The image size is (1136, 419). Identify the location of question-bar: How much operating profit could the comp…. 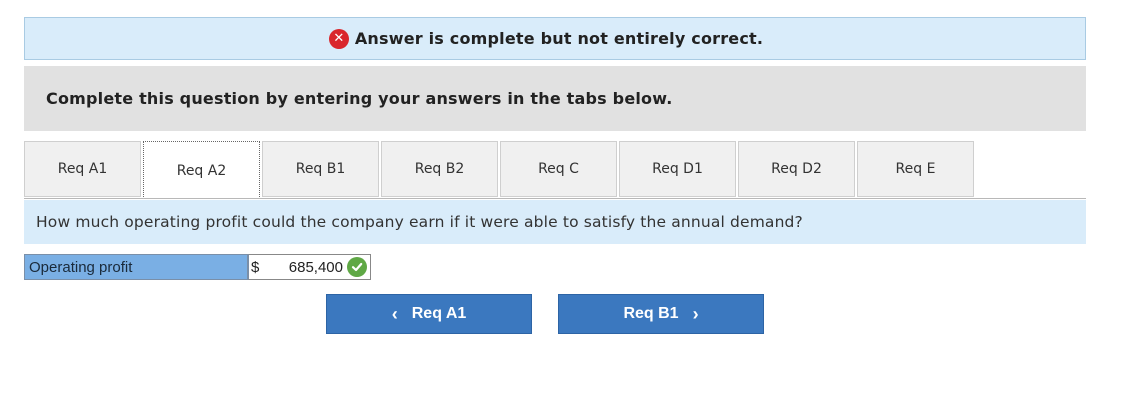
(555, 222).